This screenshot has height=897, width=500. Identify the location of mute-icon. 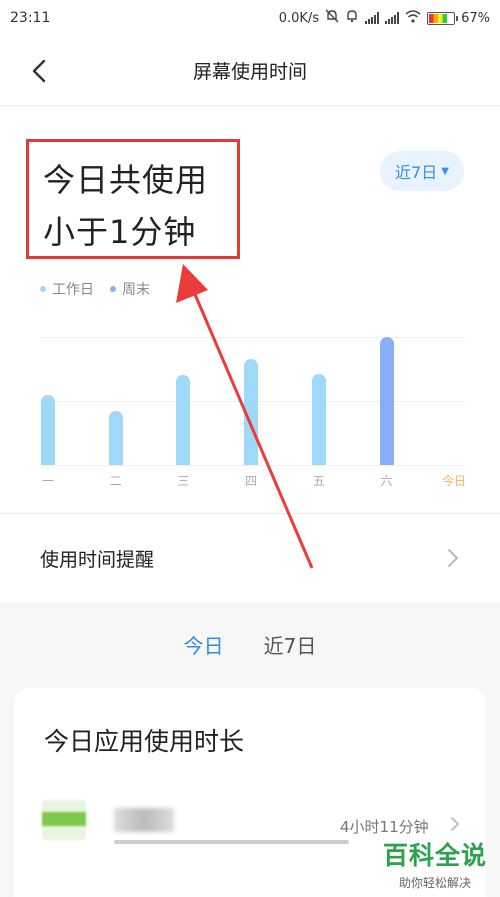
(332, 18).